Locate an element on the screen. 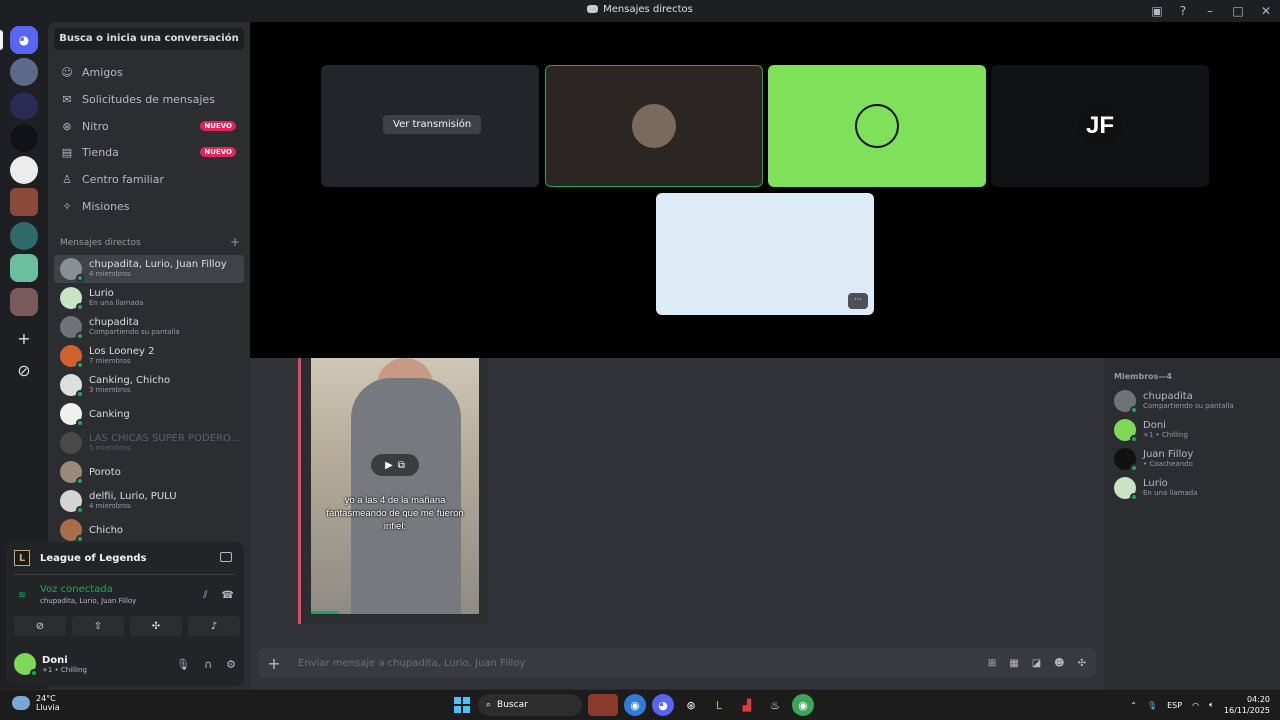 The width and height of the screenshot is (1280, 720). member-status: En una llamada is located at coordinates (1170, 493).